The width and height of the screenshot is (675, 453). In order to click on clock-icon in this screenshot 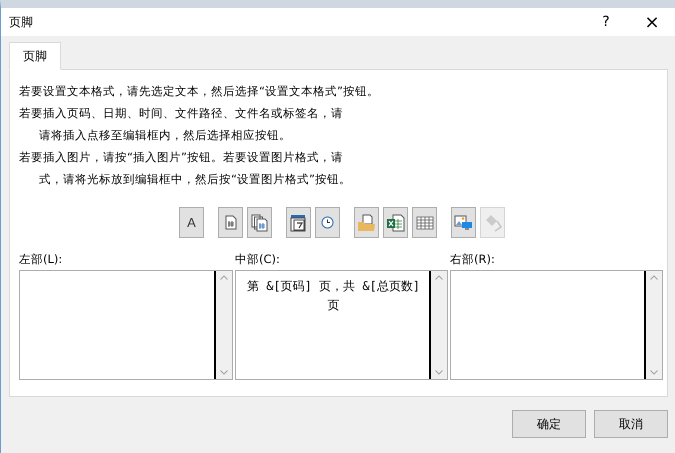, I will do `click(327, 222)`.